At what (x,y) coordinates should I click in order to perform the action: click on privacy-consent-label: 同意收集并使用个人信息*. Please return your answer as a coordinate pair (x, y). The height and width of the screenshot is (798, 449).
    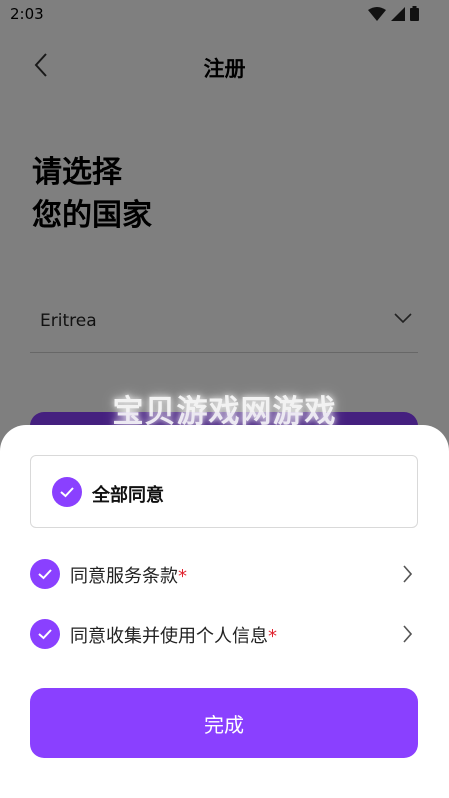
    Looking at the image, I should click on (173, 636).